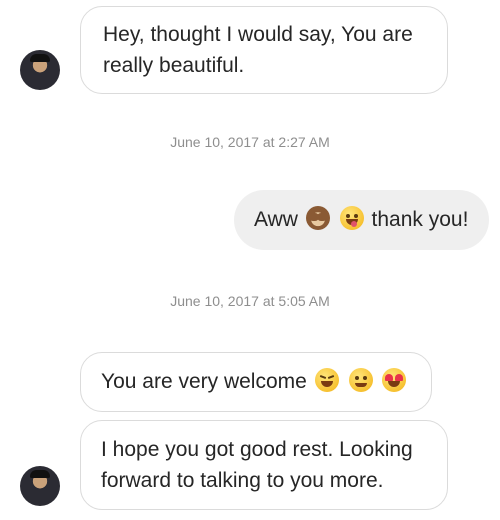 Image resolution: width=500 pixels, height=520 pixels. What do you see at coordinates (276, 219) in the screenshot?
I see `message-text: Aww` at bounding box center [276, 219].